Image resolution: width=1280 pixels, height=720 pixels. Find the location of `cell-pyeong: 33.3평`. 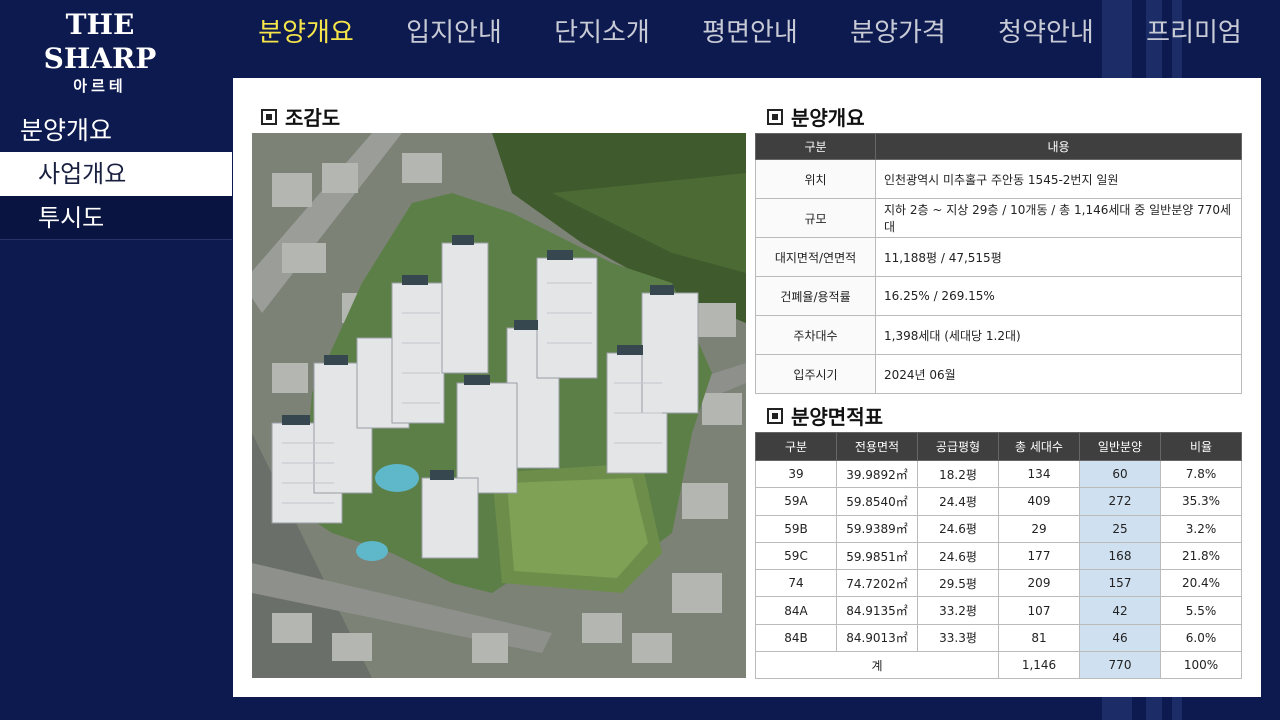

cell-pyeong: 33.3평 is located at coordinates (958, 638).